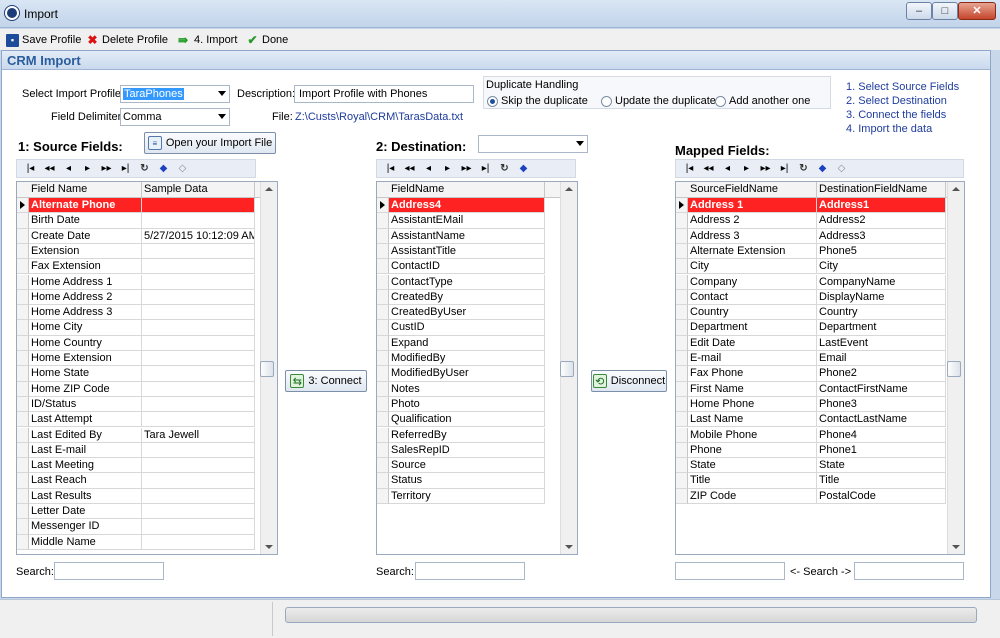  What do you see at coordinates (467, 496) in the screenshot?
I see `table-cell: Territory` at bounding box center [467, 496].